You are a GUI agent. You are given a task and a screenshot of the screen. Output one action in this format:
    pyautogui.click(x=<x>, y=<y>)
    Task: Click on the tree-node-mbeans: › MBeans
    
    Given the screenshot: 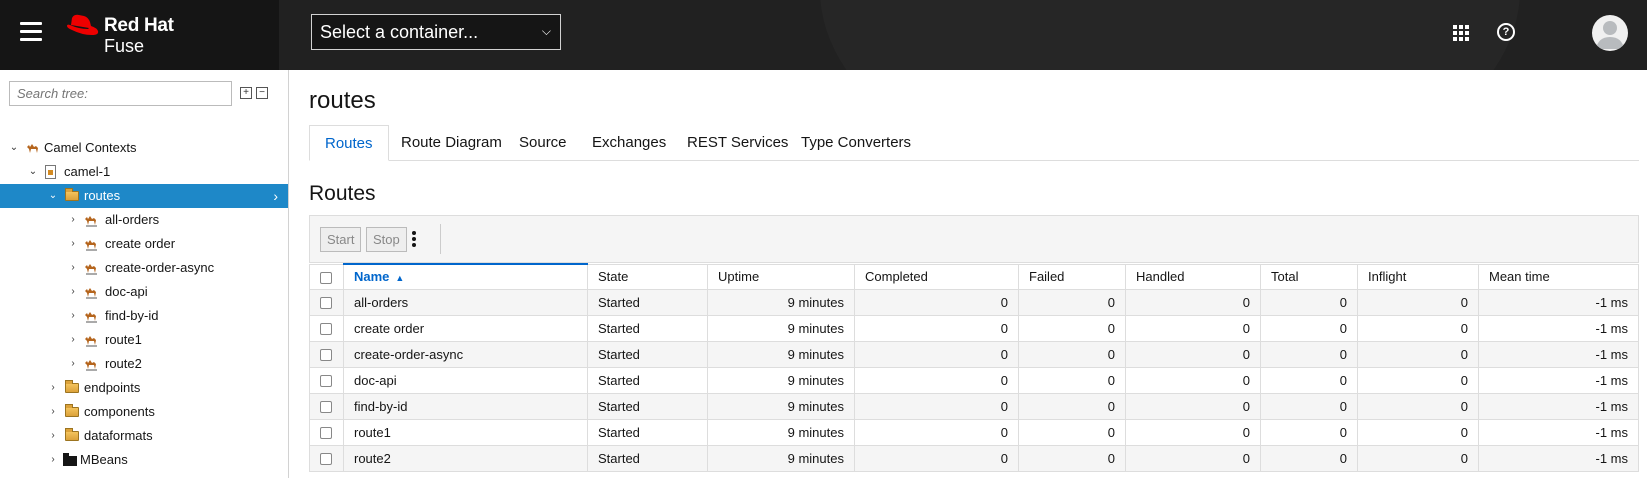 What is the action you would take?
    pyautogui.click(x=144, y=460)
    